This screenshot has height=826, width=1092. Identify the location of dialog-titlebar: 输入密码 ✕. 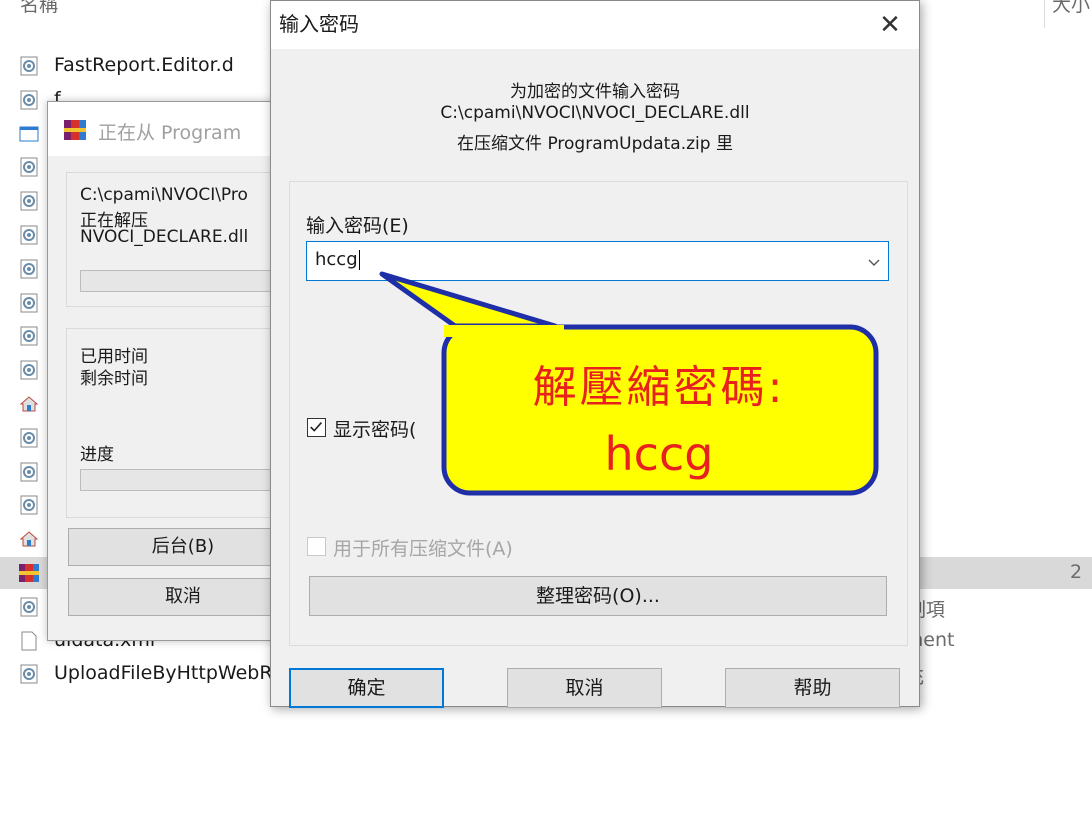
(595, 25).